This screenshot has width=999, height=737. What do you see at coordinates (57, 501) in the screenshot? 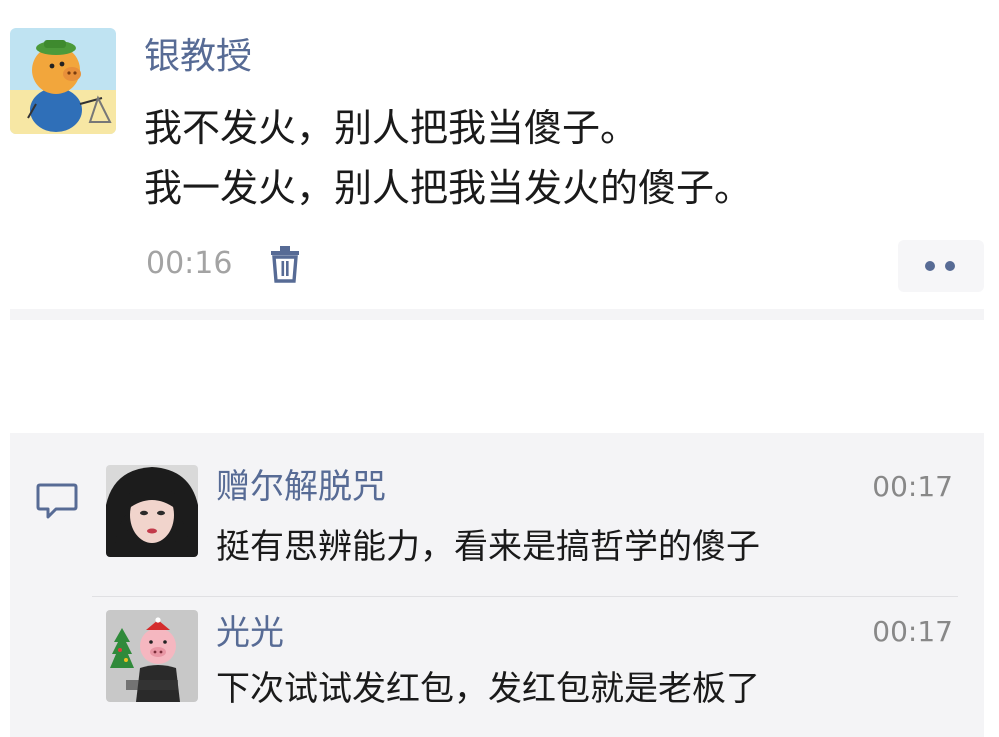
I see `comment-bubble-icon` at bounding box center [57, 501].